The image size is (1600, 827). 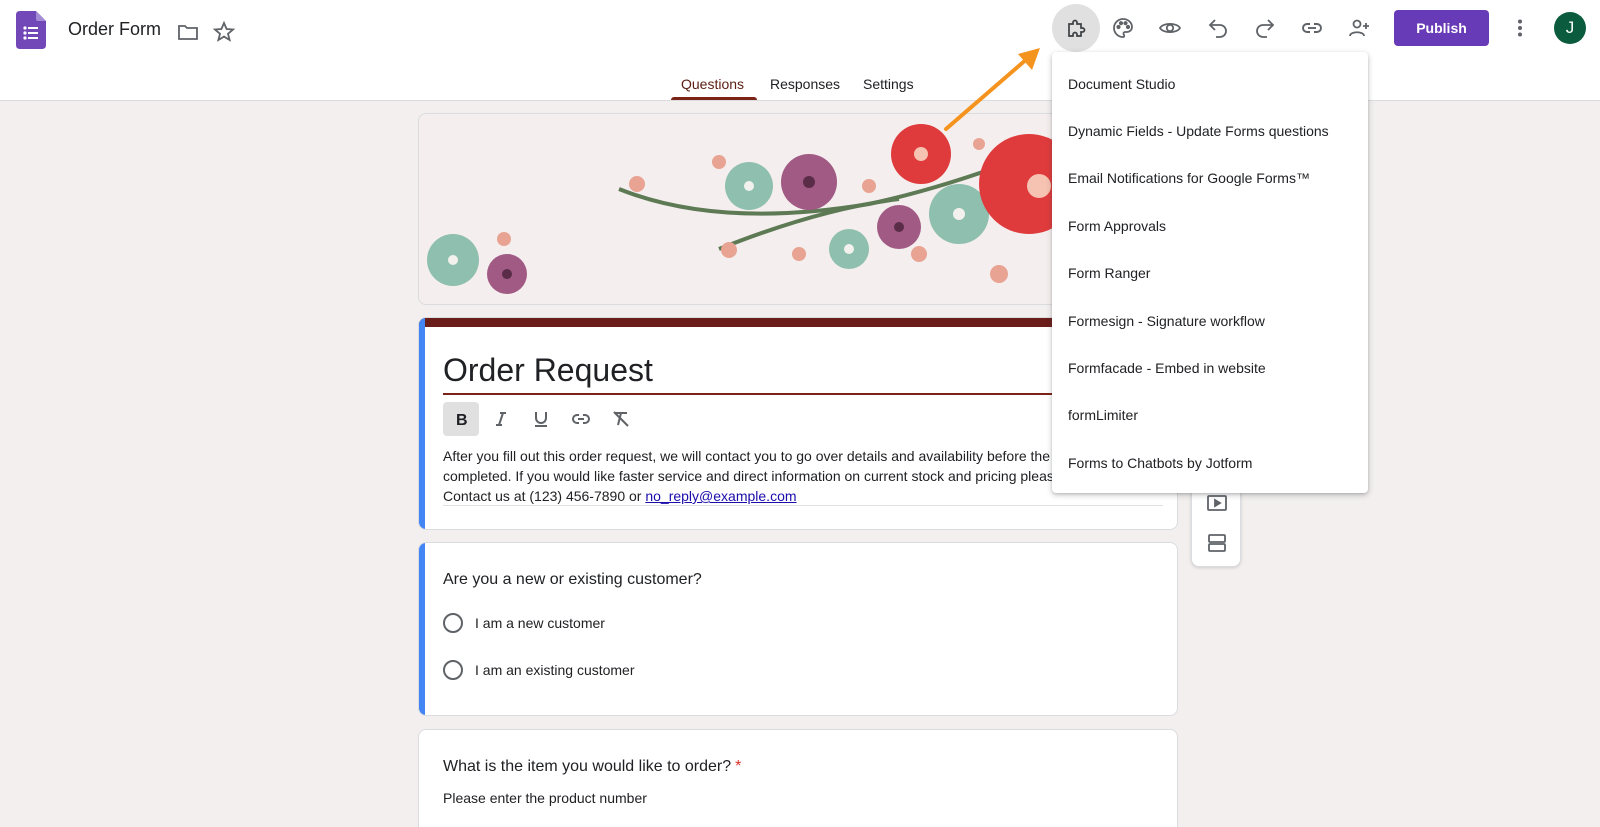 I want to click on avatar: J, so click(x=1570, y=28).